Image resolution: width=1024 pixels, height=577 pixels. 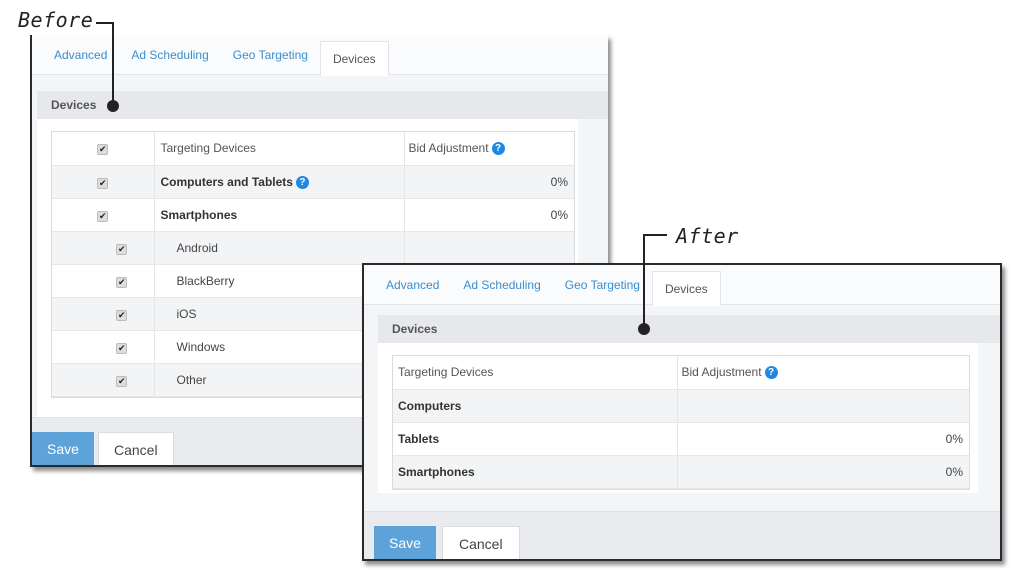 I want to click on table-row: Computers, so click(x=681, y=406).